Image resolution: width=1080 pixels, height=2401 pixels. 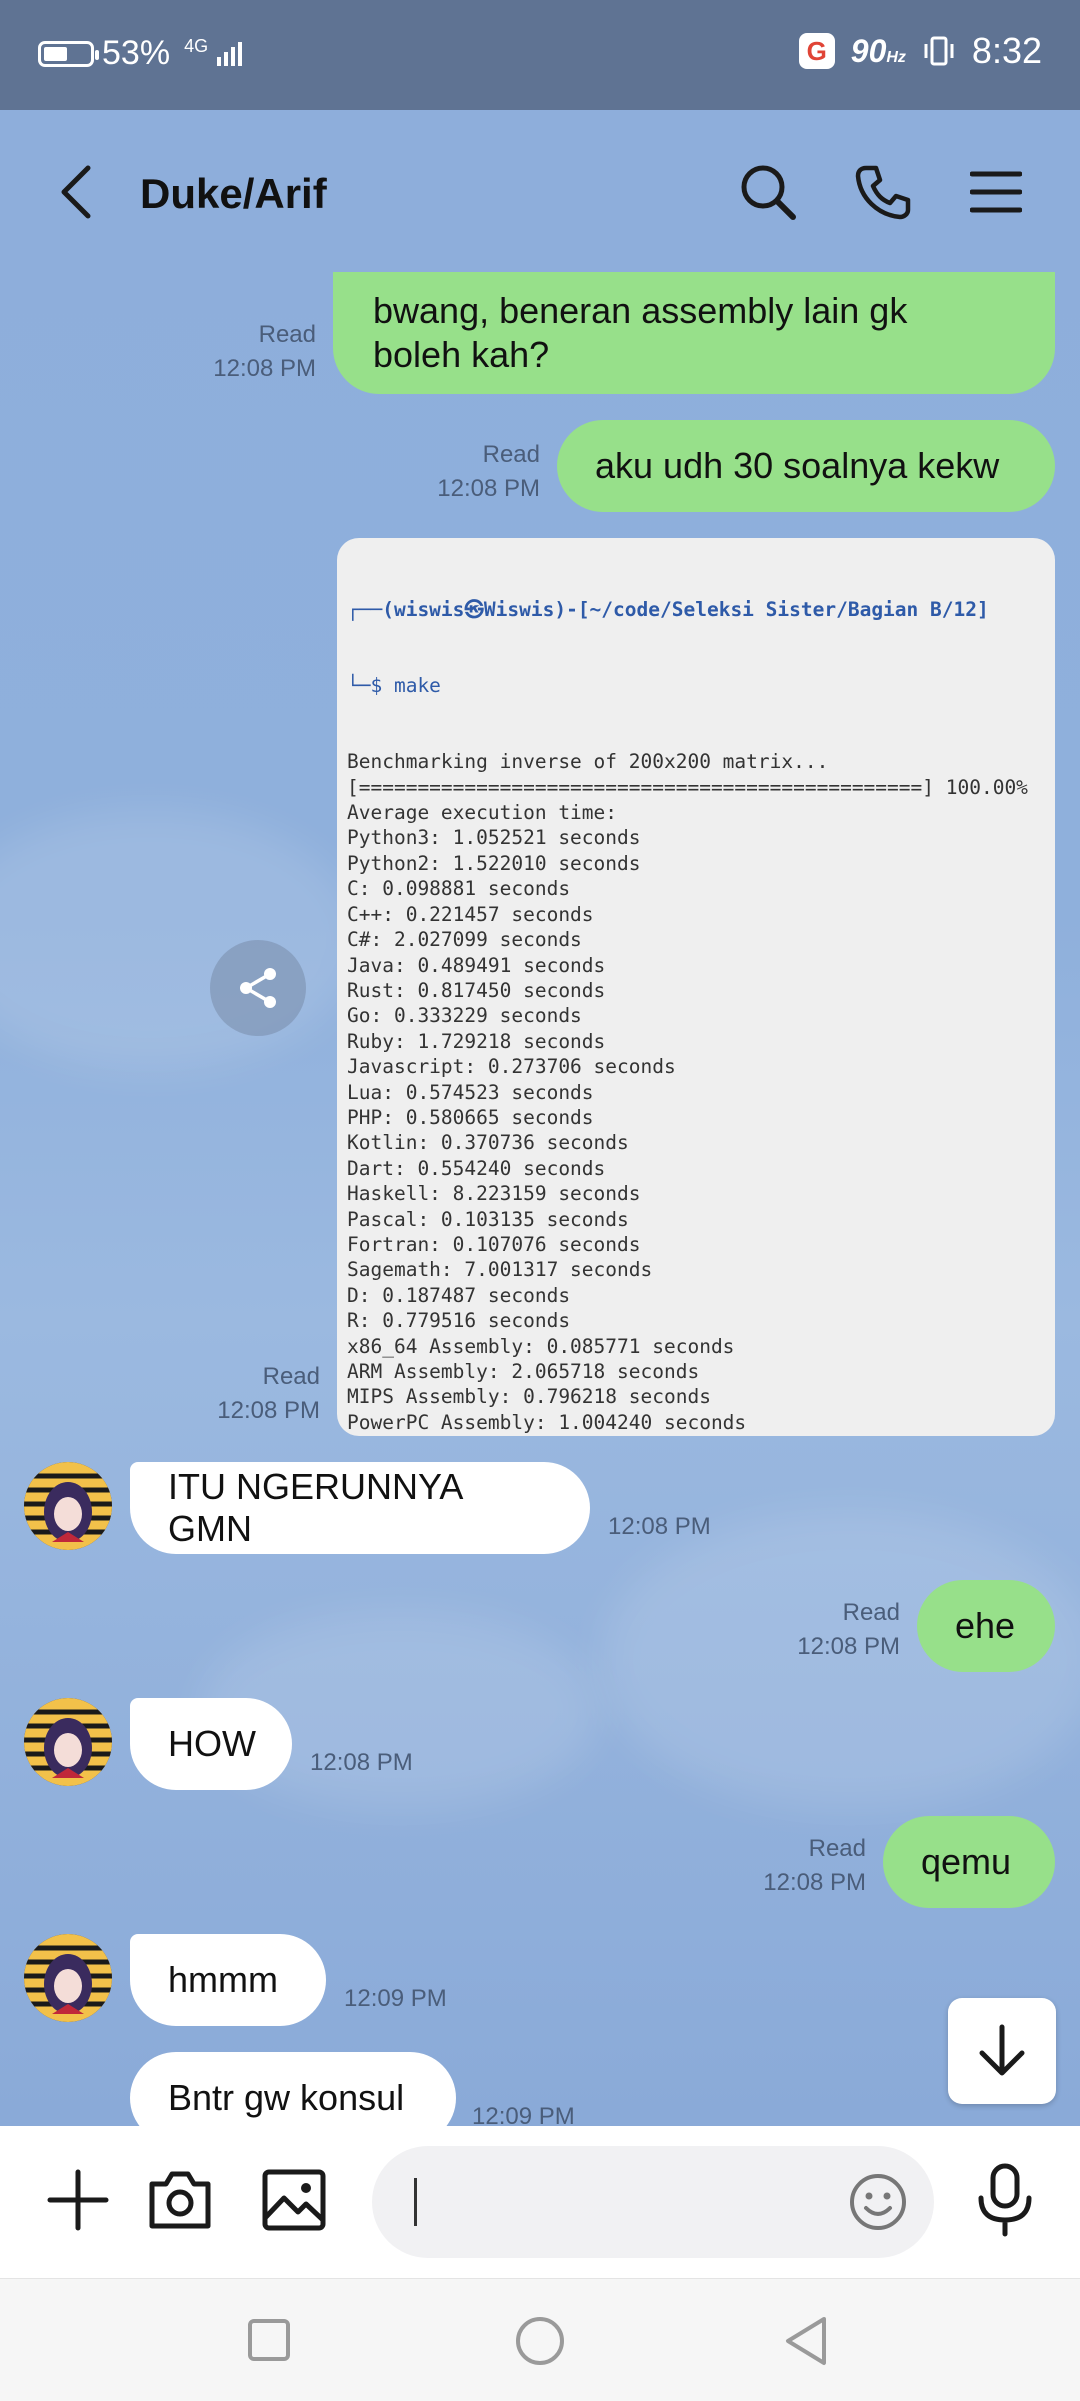 I want to click on battery-icon, so click(x=68, y=53).